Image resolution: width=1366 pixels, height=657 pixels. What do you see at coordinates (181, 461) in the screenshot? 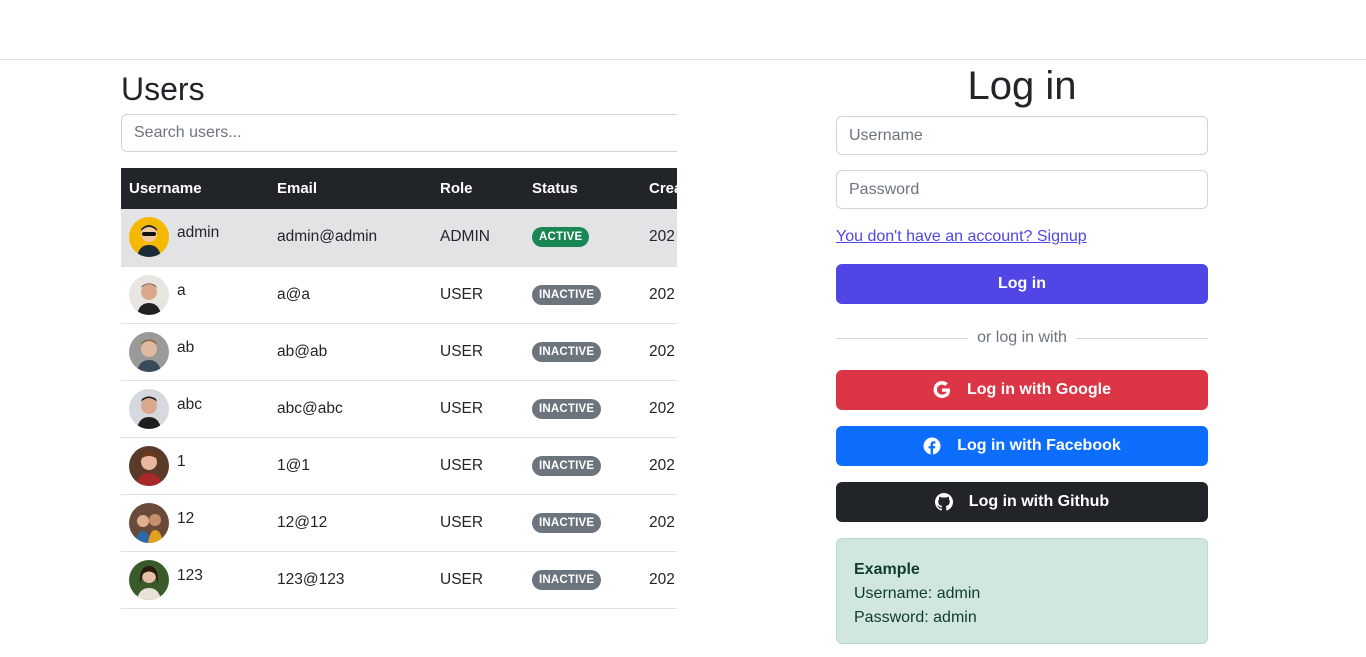
I see `username-text: 1` at bounding box center [181, 461].